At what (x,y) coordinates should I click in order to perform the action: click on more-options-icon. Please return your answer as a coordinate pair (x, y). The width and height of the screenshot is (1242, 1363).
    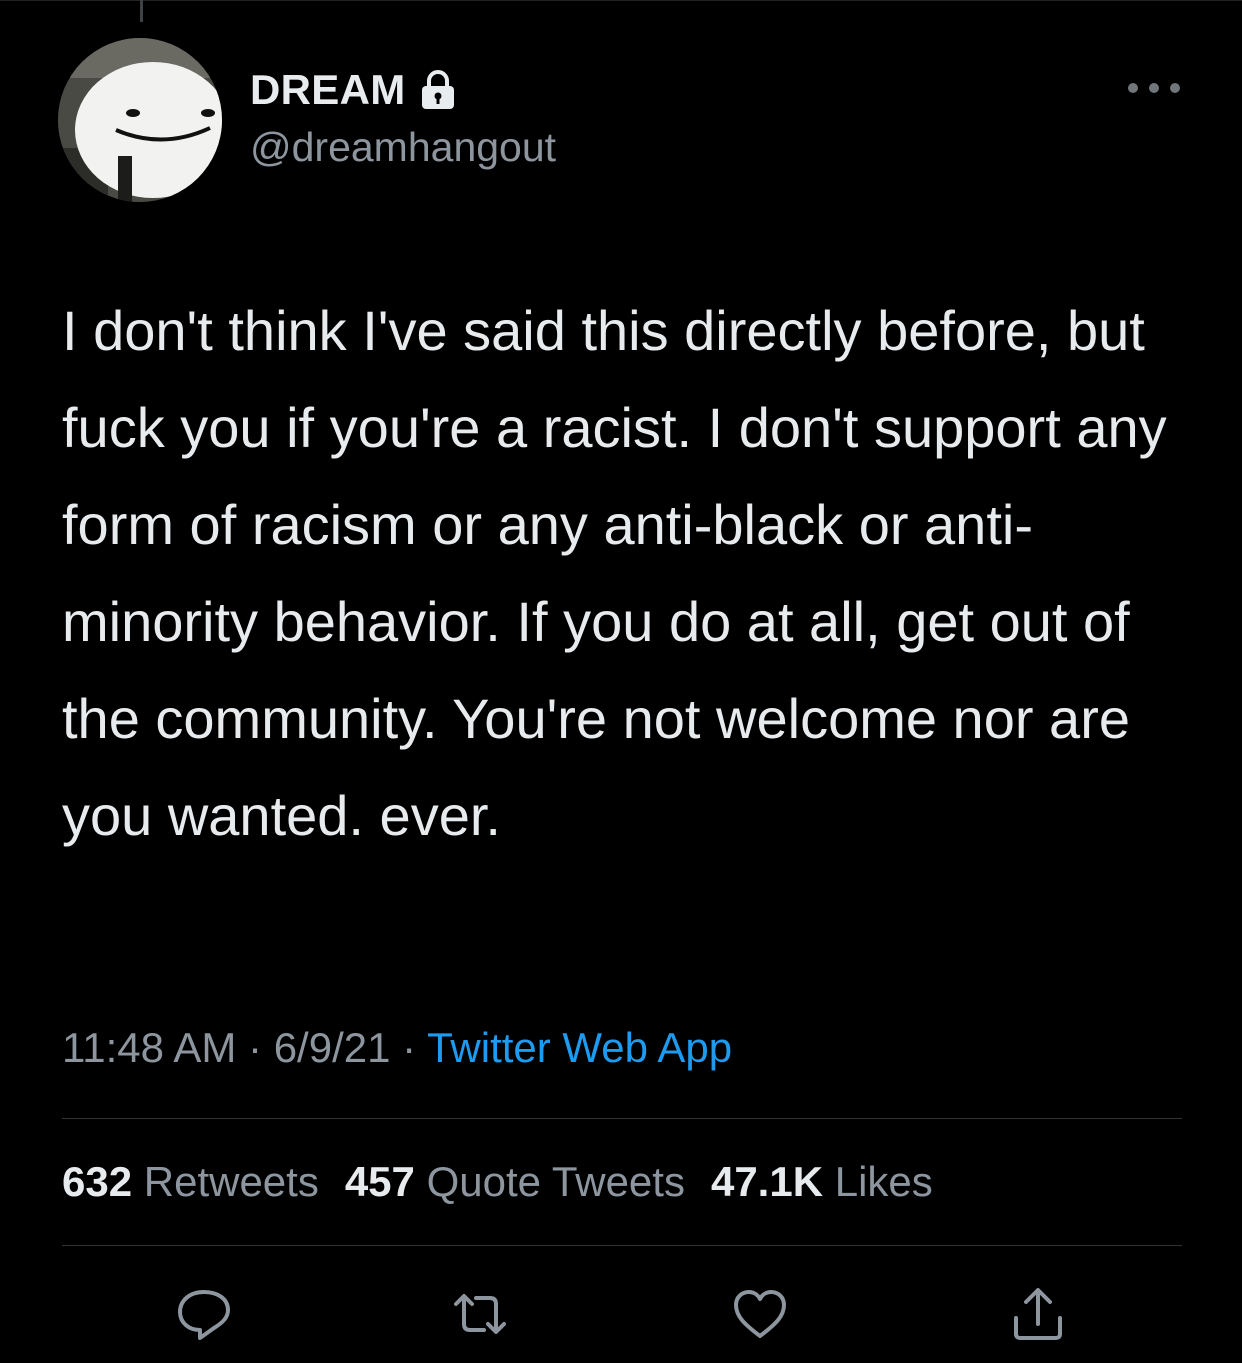
    Looking at the image, I should click on (1154, 88).